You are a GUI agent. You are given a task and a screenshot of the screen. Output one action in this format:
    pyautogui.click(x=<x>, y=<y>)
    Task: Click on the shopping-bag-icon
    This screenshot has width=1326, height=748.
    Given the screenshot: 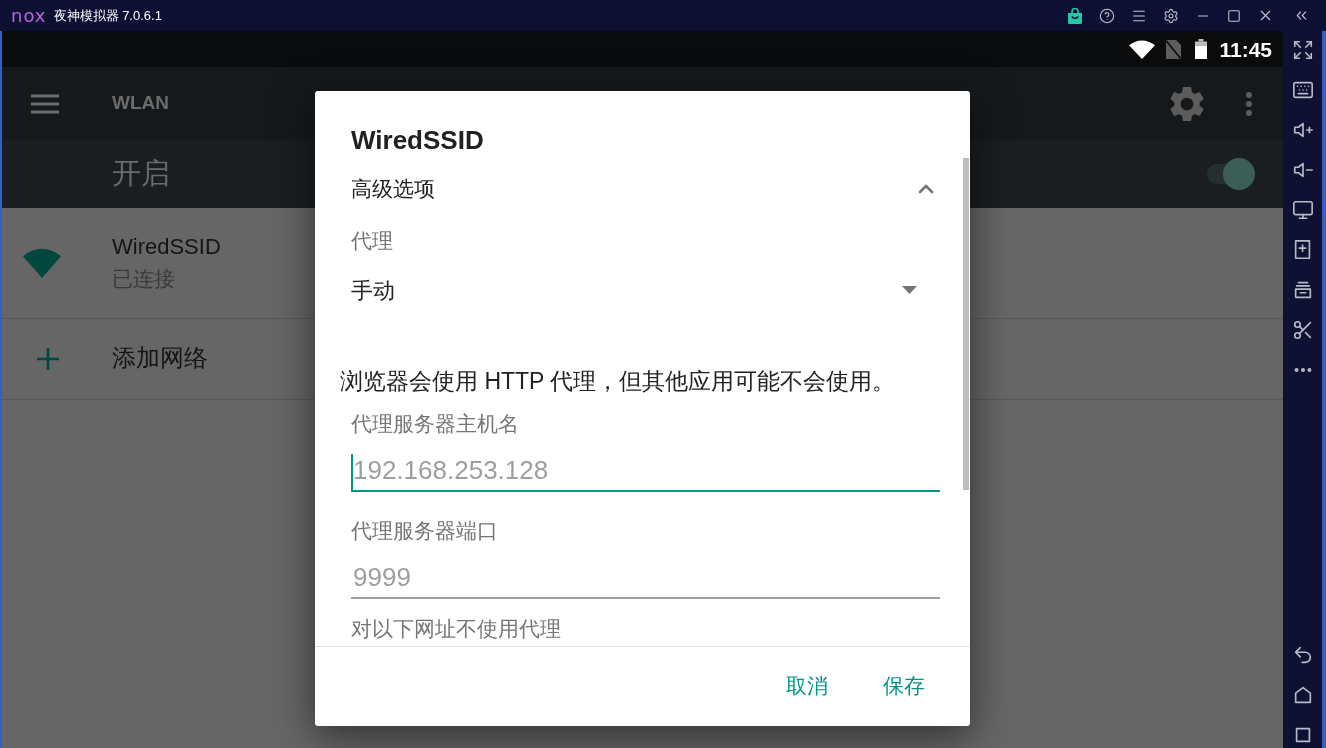 What is the action you would take?
    pyautogui.click(x=1075, y=15)
    